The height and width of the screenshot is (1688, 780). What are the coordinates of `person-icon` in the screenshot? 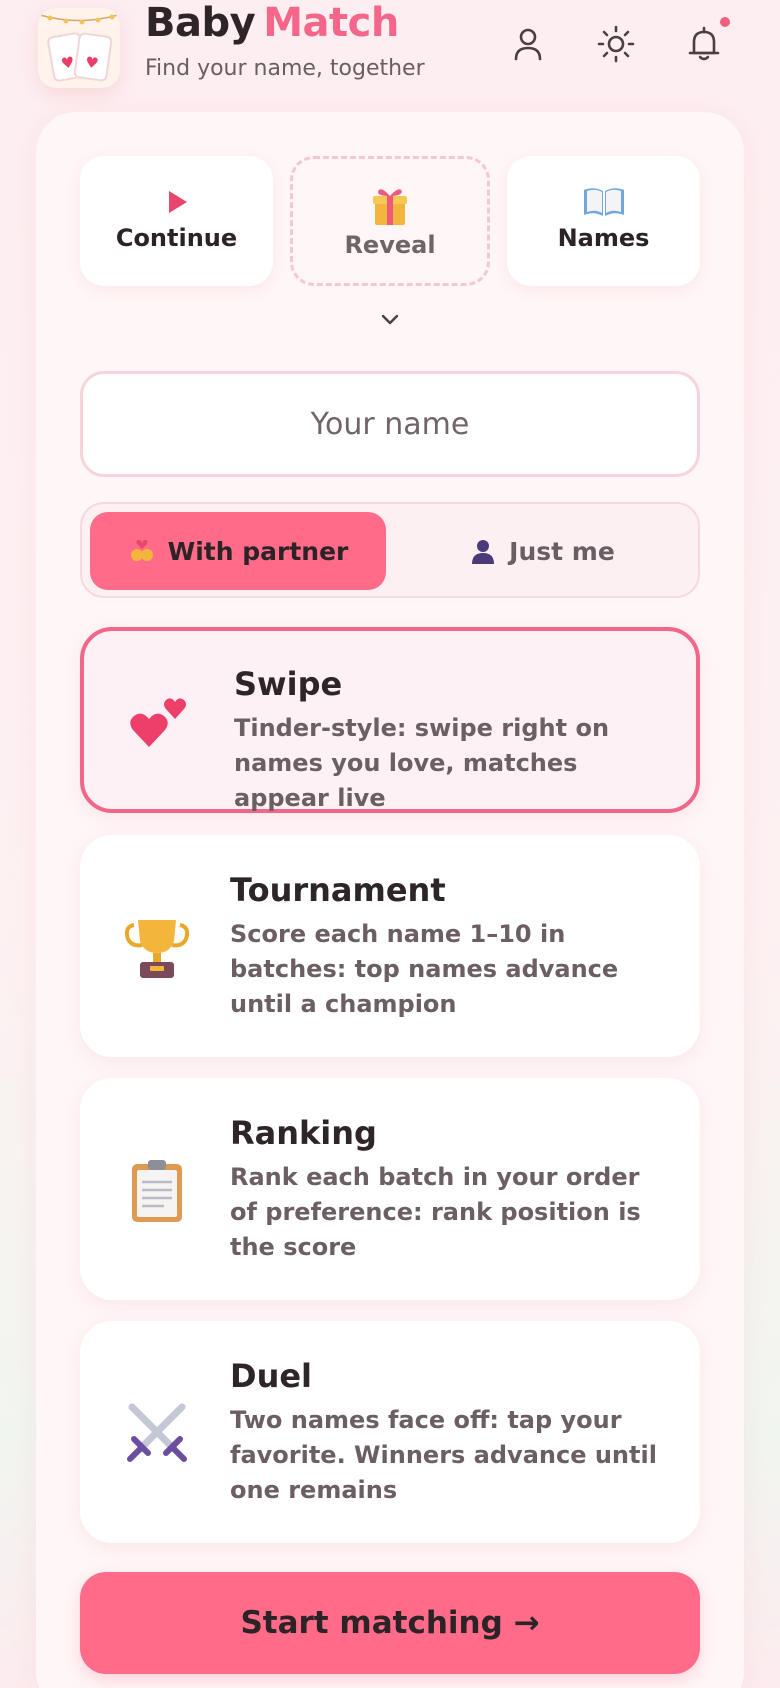 It's located at (483, 552).